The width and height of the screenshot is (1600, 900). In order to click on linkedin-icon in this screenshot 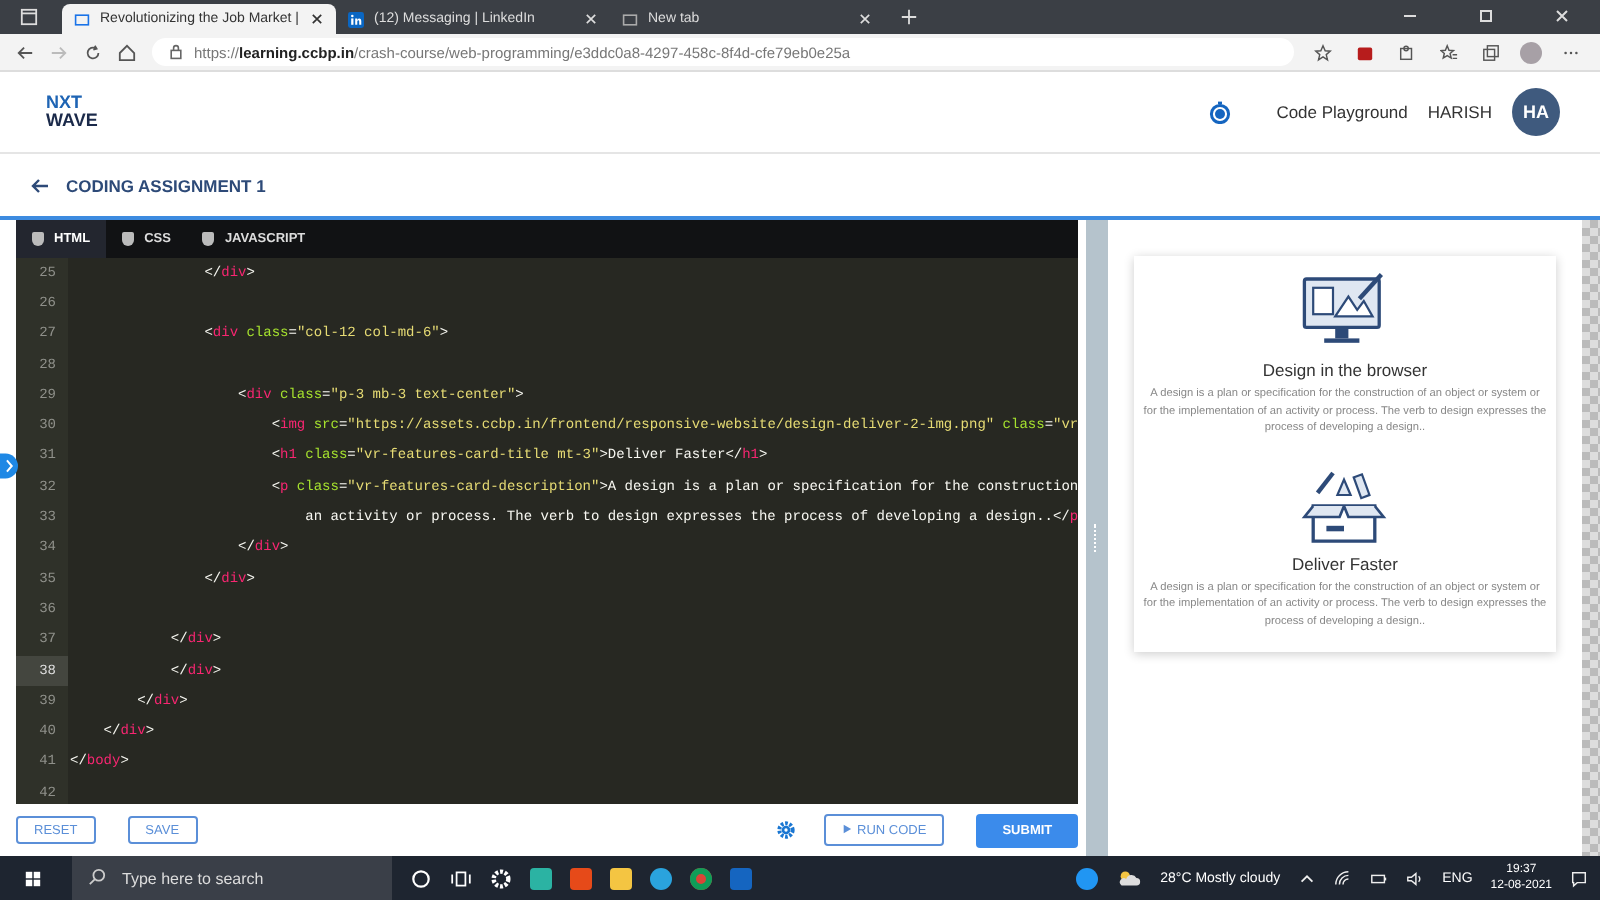, I will do `click(356, 19)`.